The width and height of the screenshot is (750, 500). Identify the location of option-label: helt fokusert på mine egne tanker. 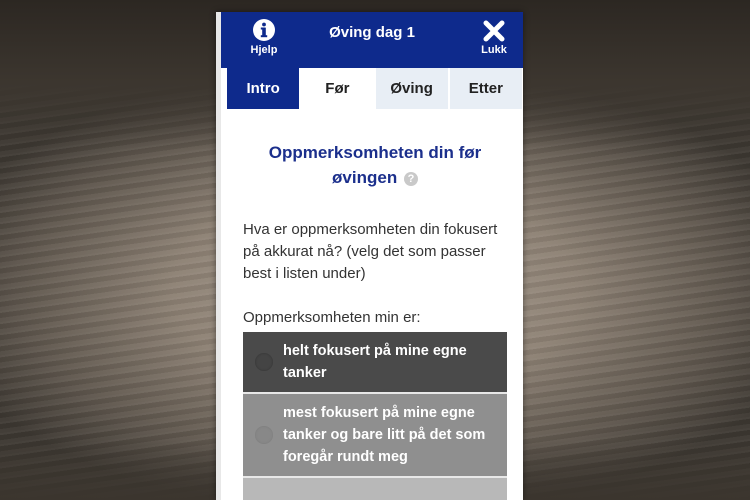
(375, 362).